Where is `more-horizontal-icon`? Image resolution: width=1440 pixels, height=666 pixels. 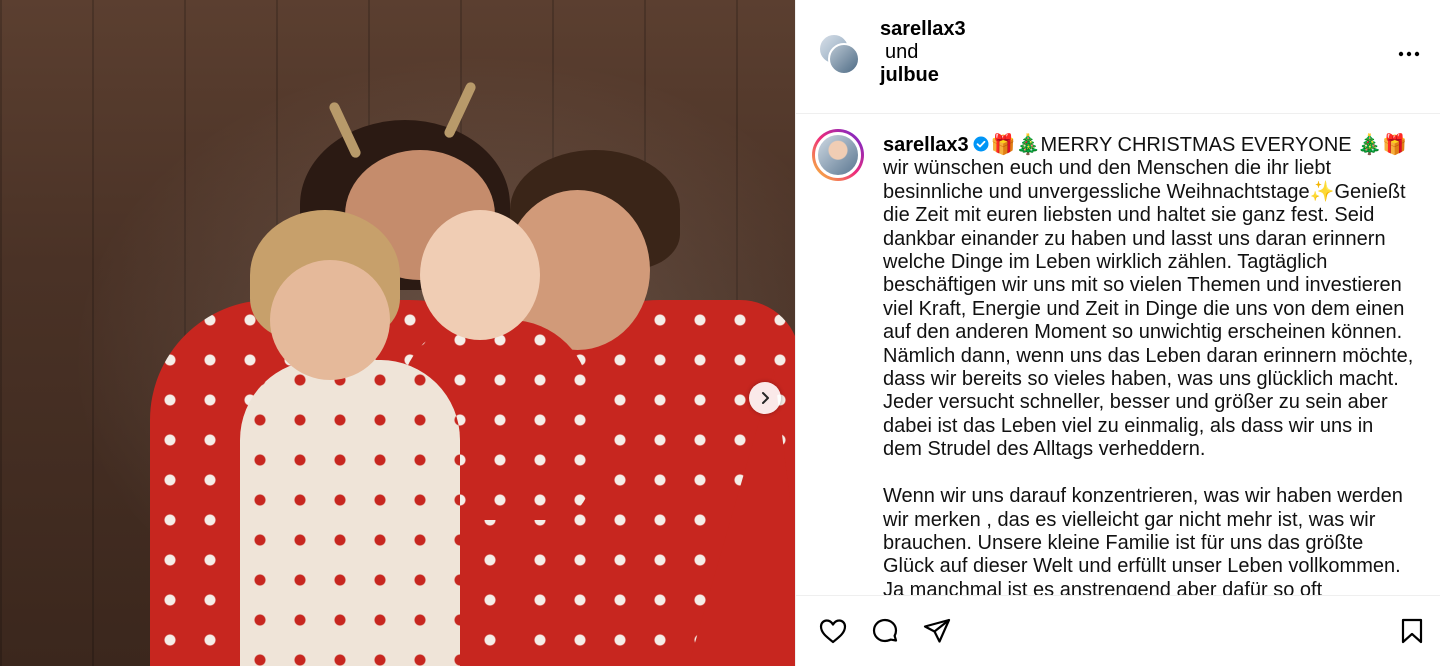 more-horizontal-icon is located at coordinates (1409, 54).